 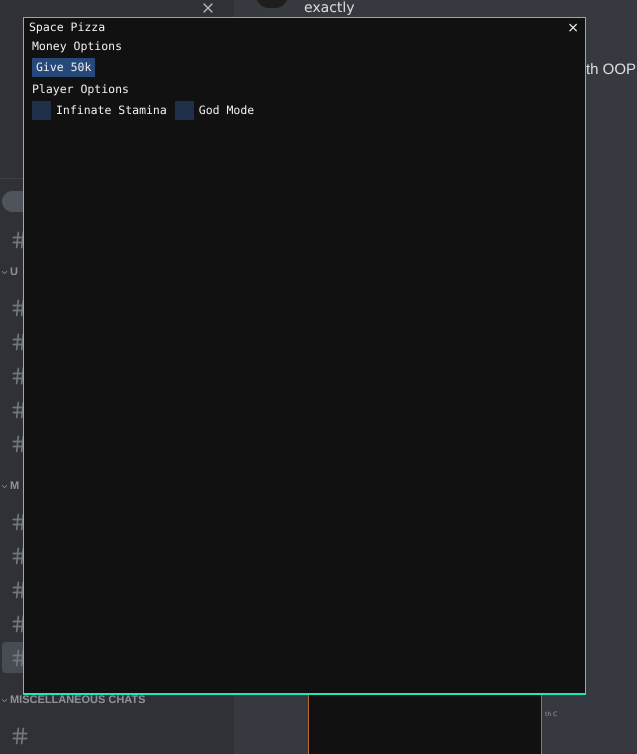 What do you see at coordinates (81, 89) in the screenshot?
I see `section-heading: Player Options` at bounding box center [81, 89].